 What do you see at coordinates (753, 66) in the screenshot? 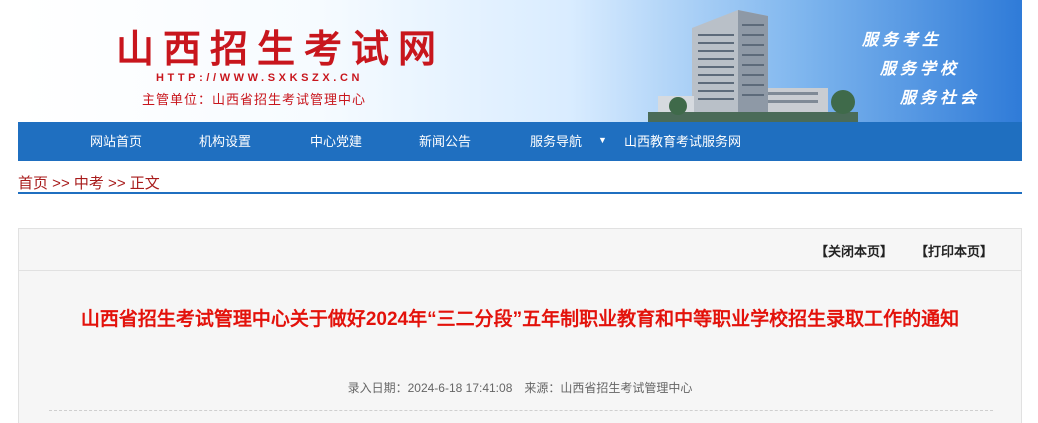
I see `building-image` at bounding box center [753, 66].